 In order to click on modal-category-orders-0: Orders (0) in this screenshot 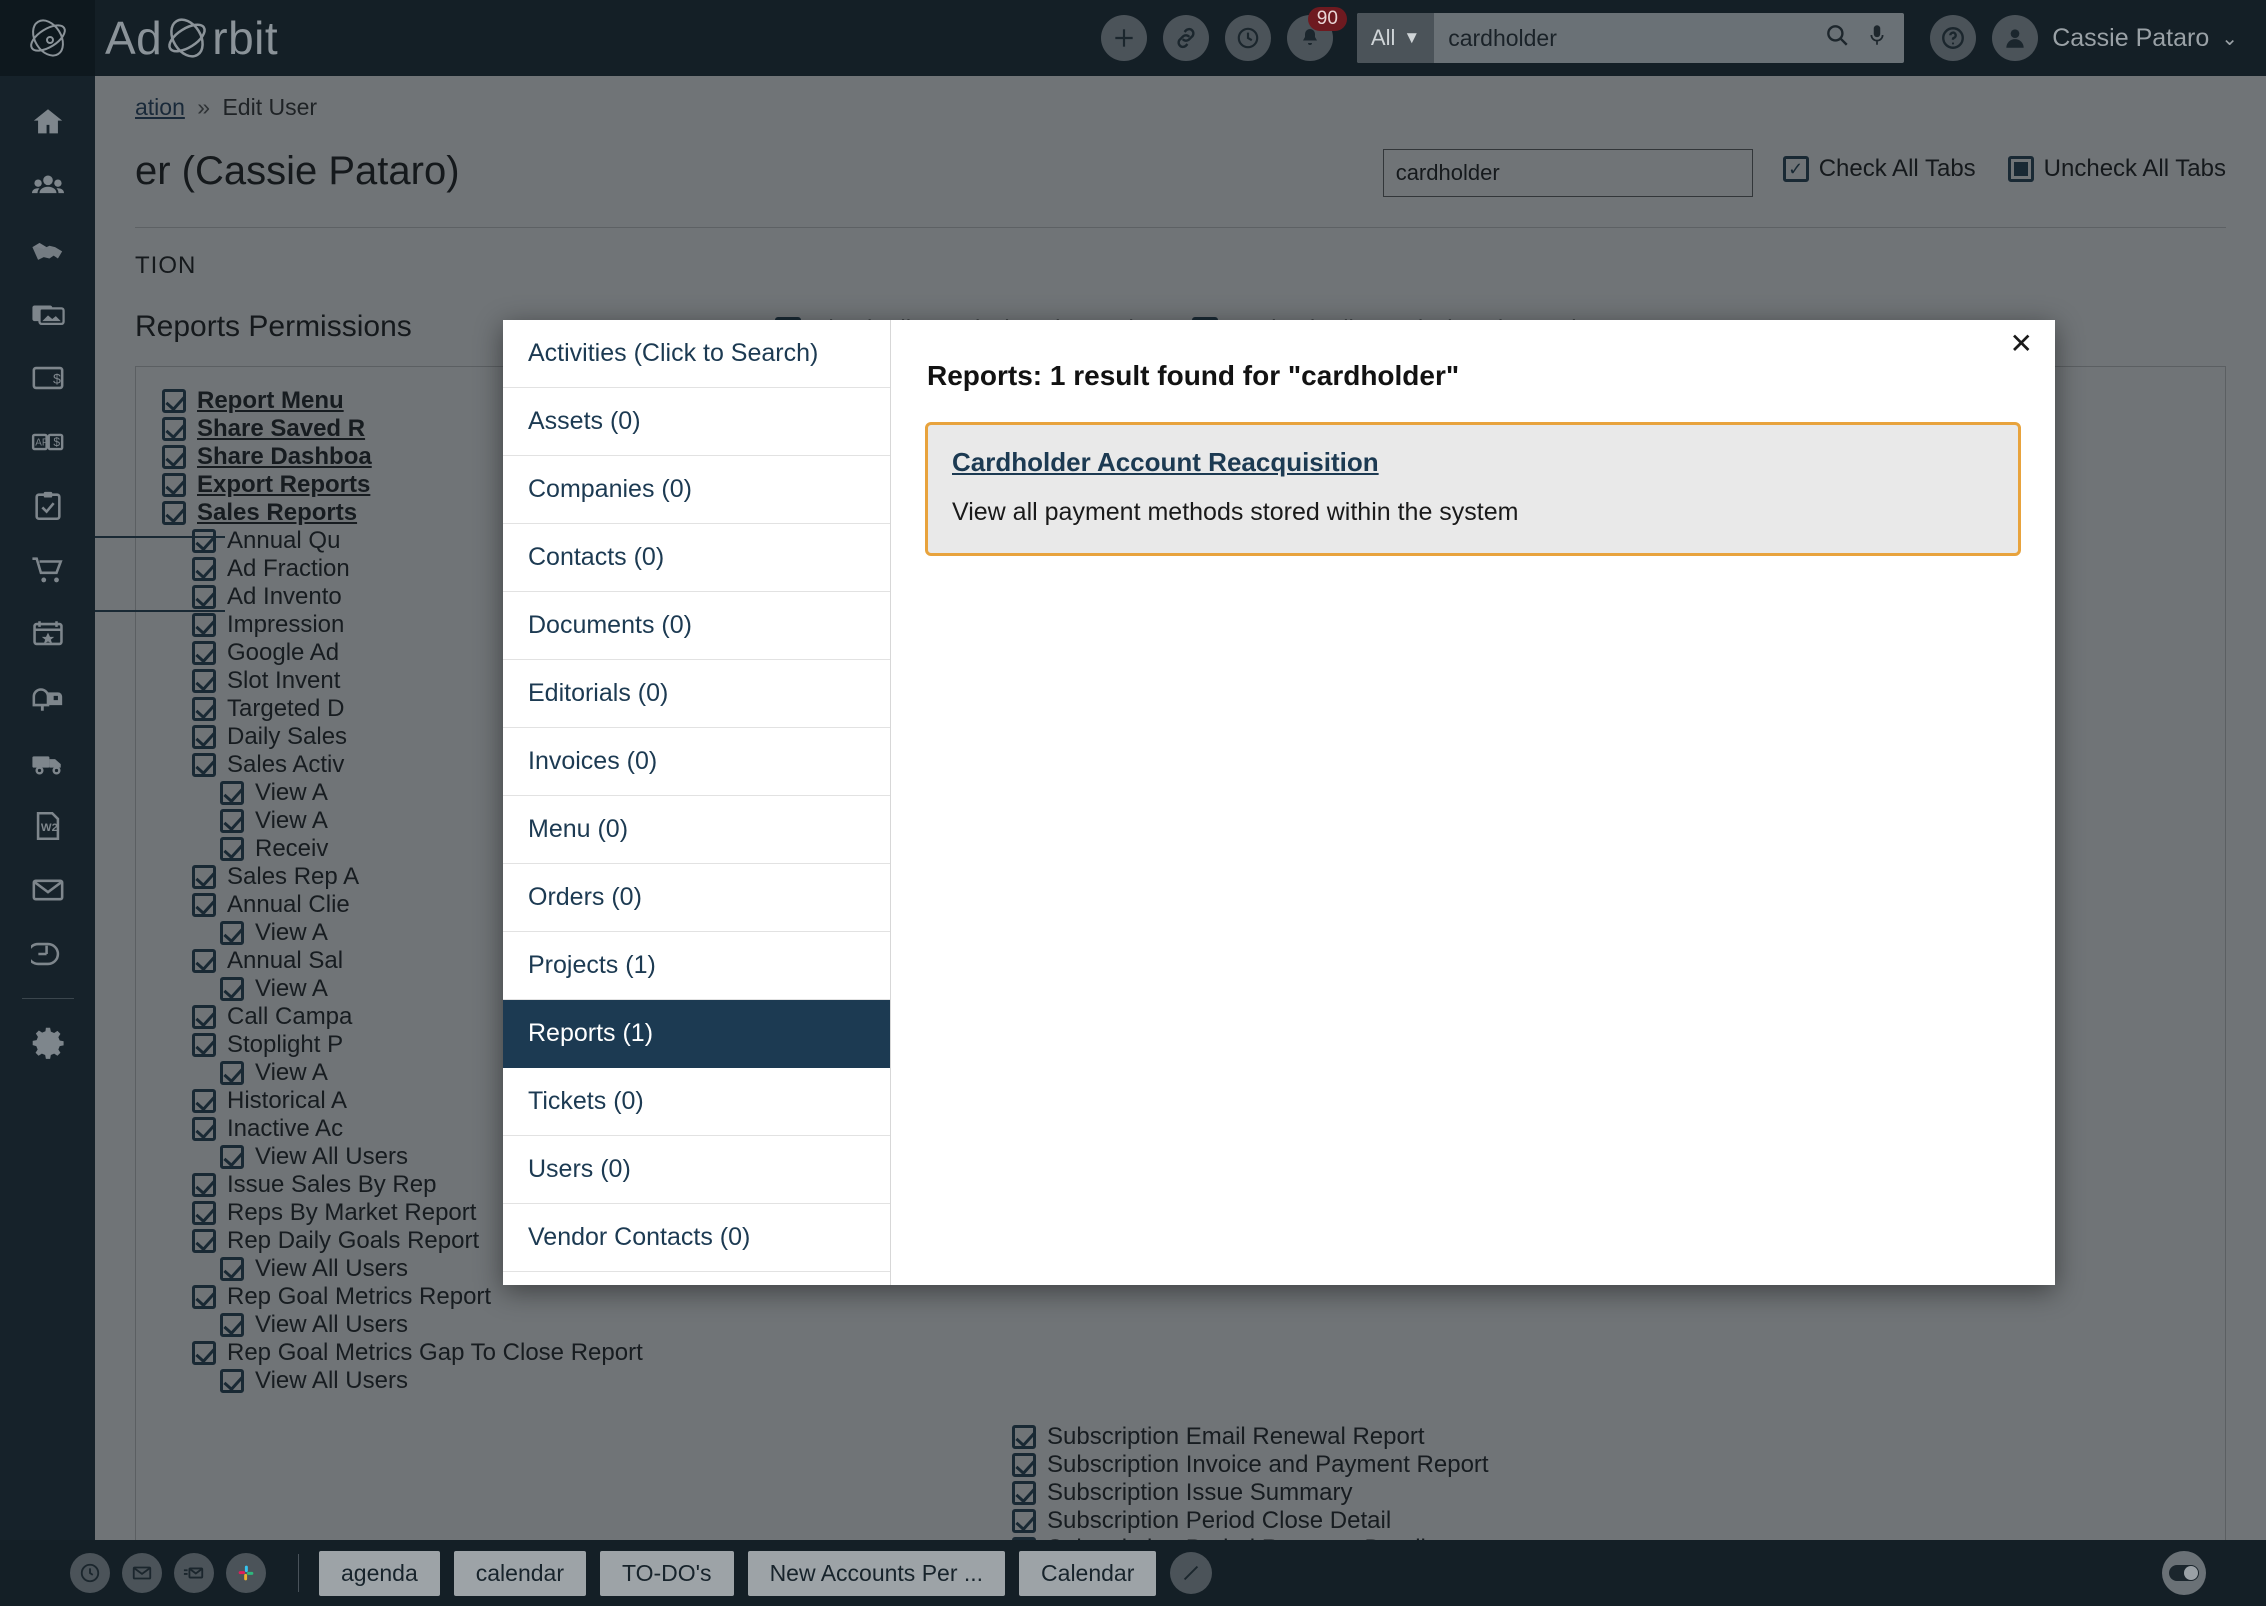, I will do `click(696, 898)`.